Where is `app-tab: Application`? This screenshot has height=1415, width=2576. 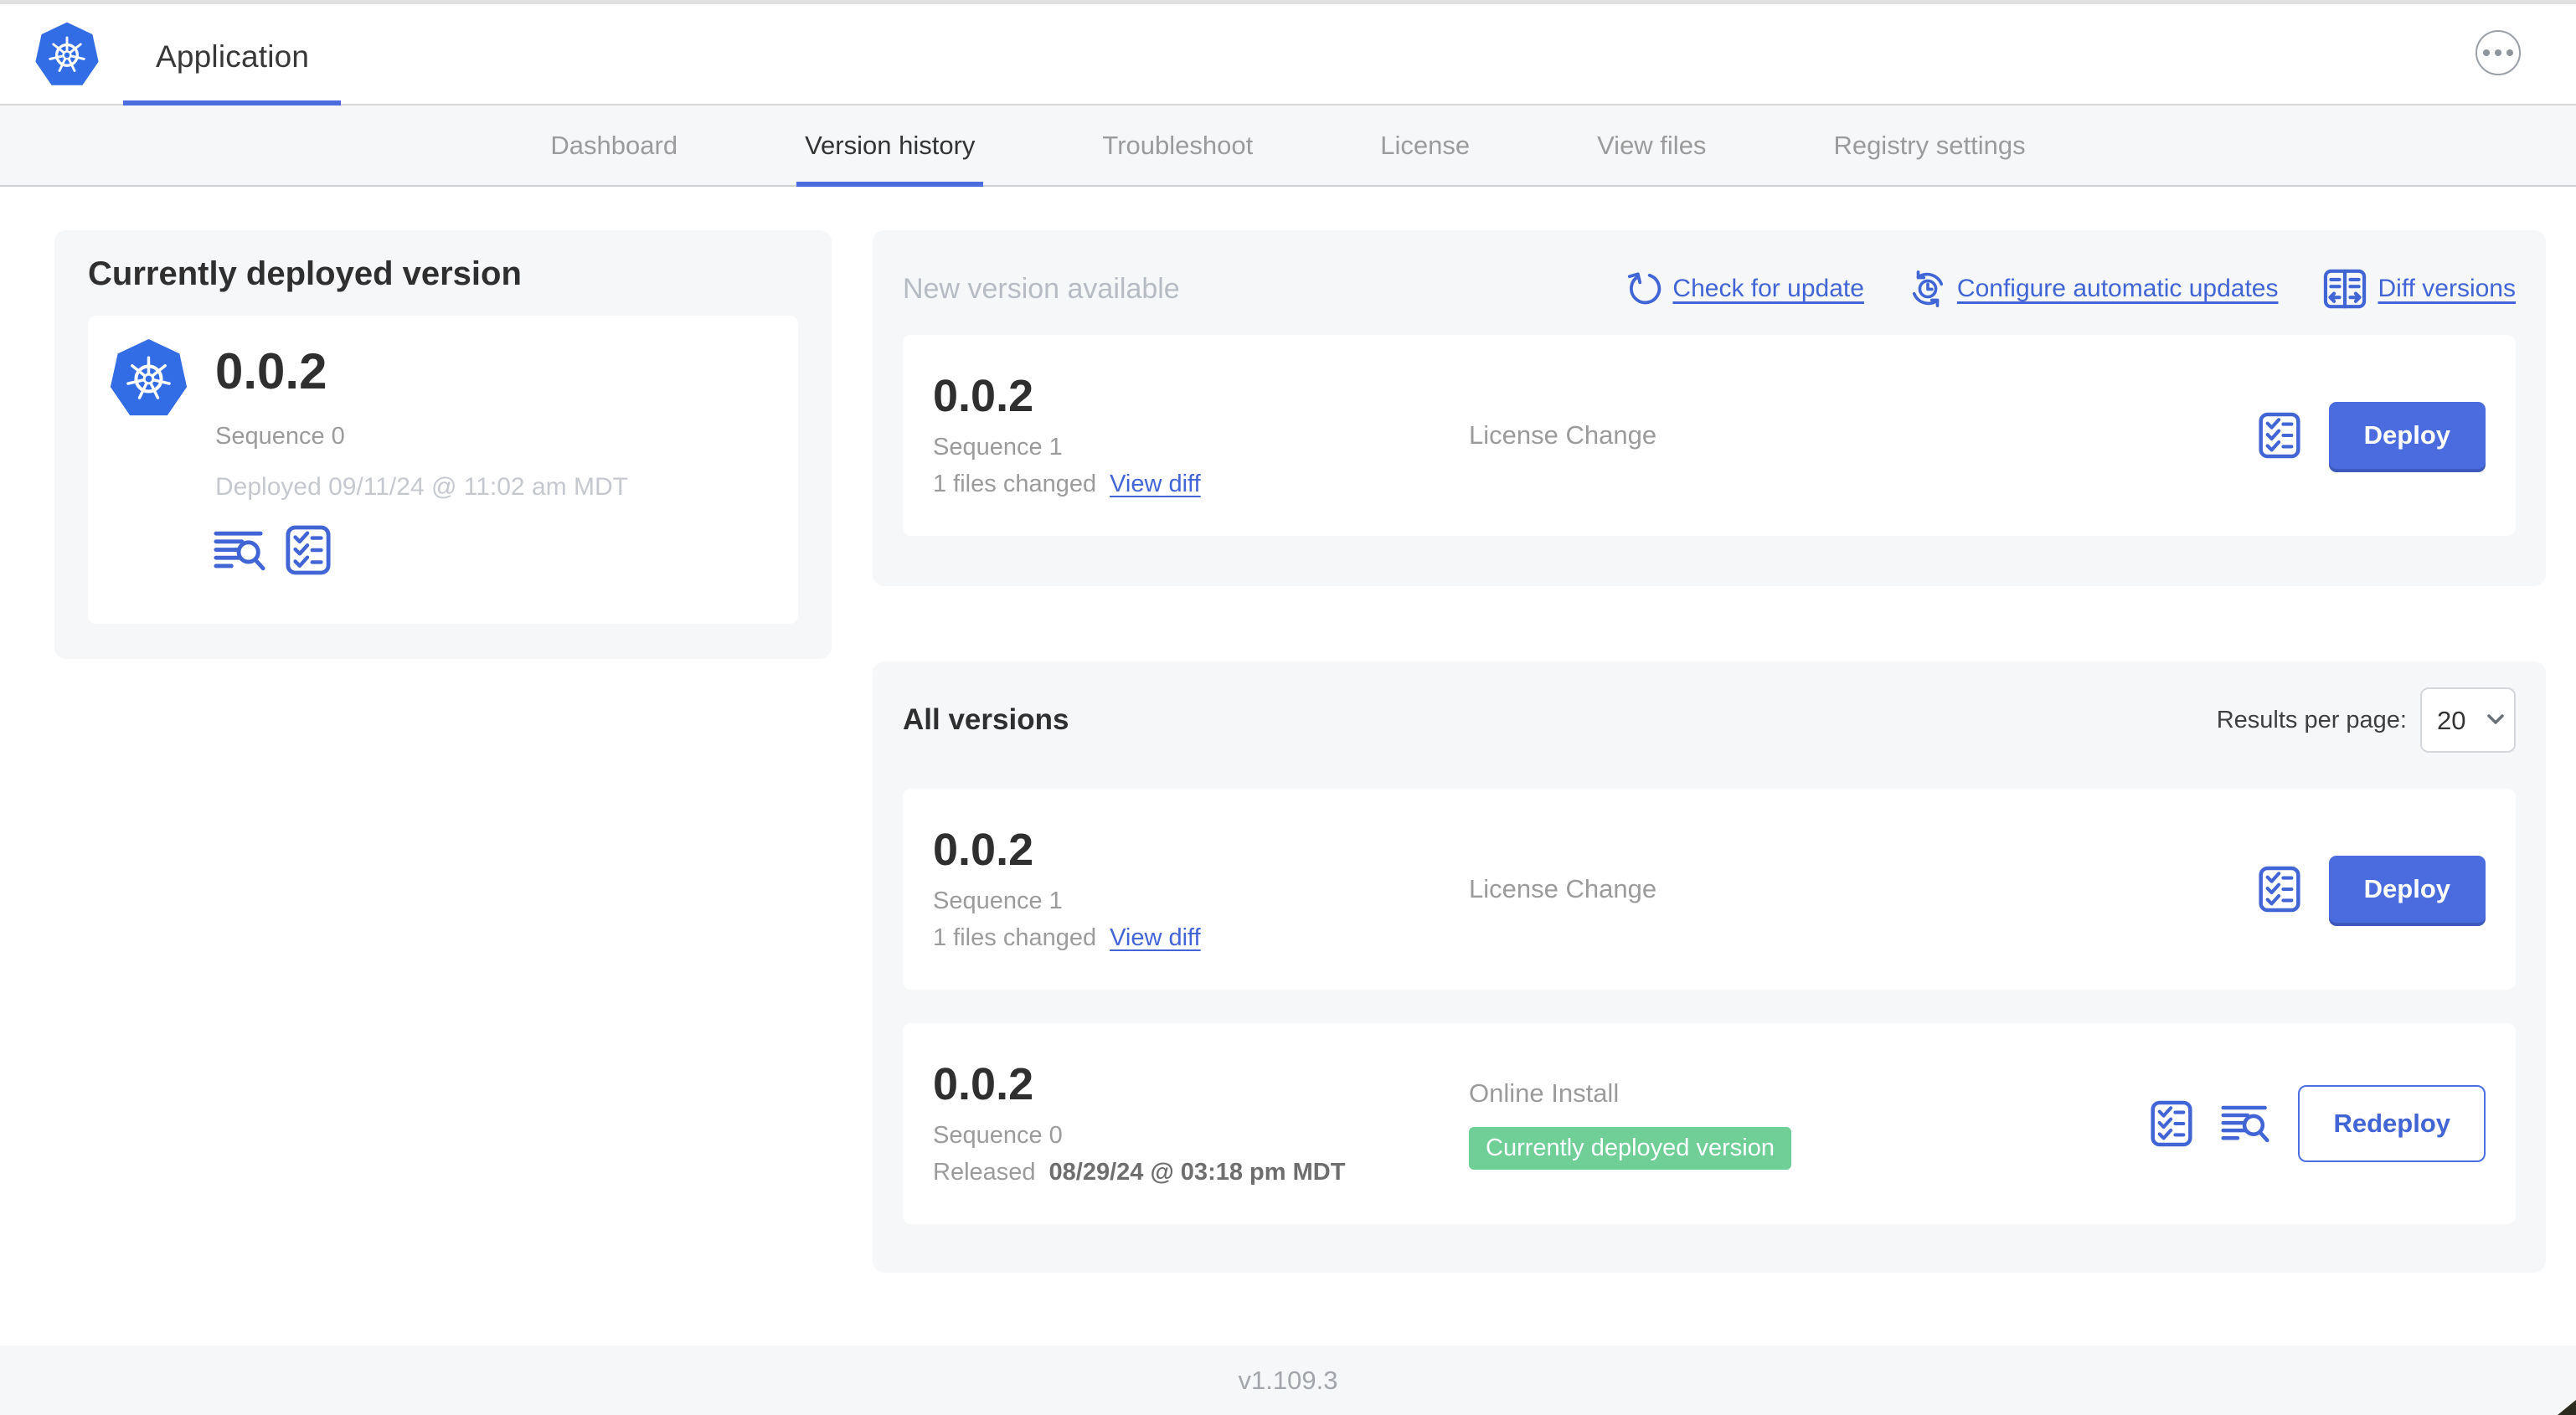
app-tab: Application is located at coordinates (232, 57).